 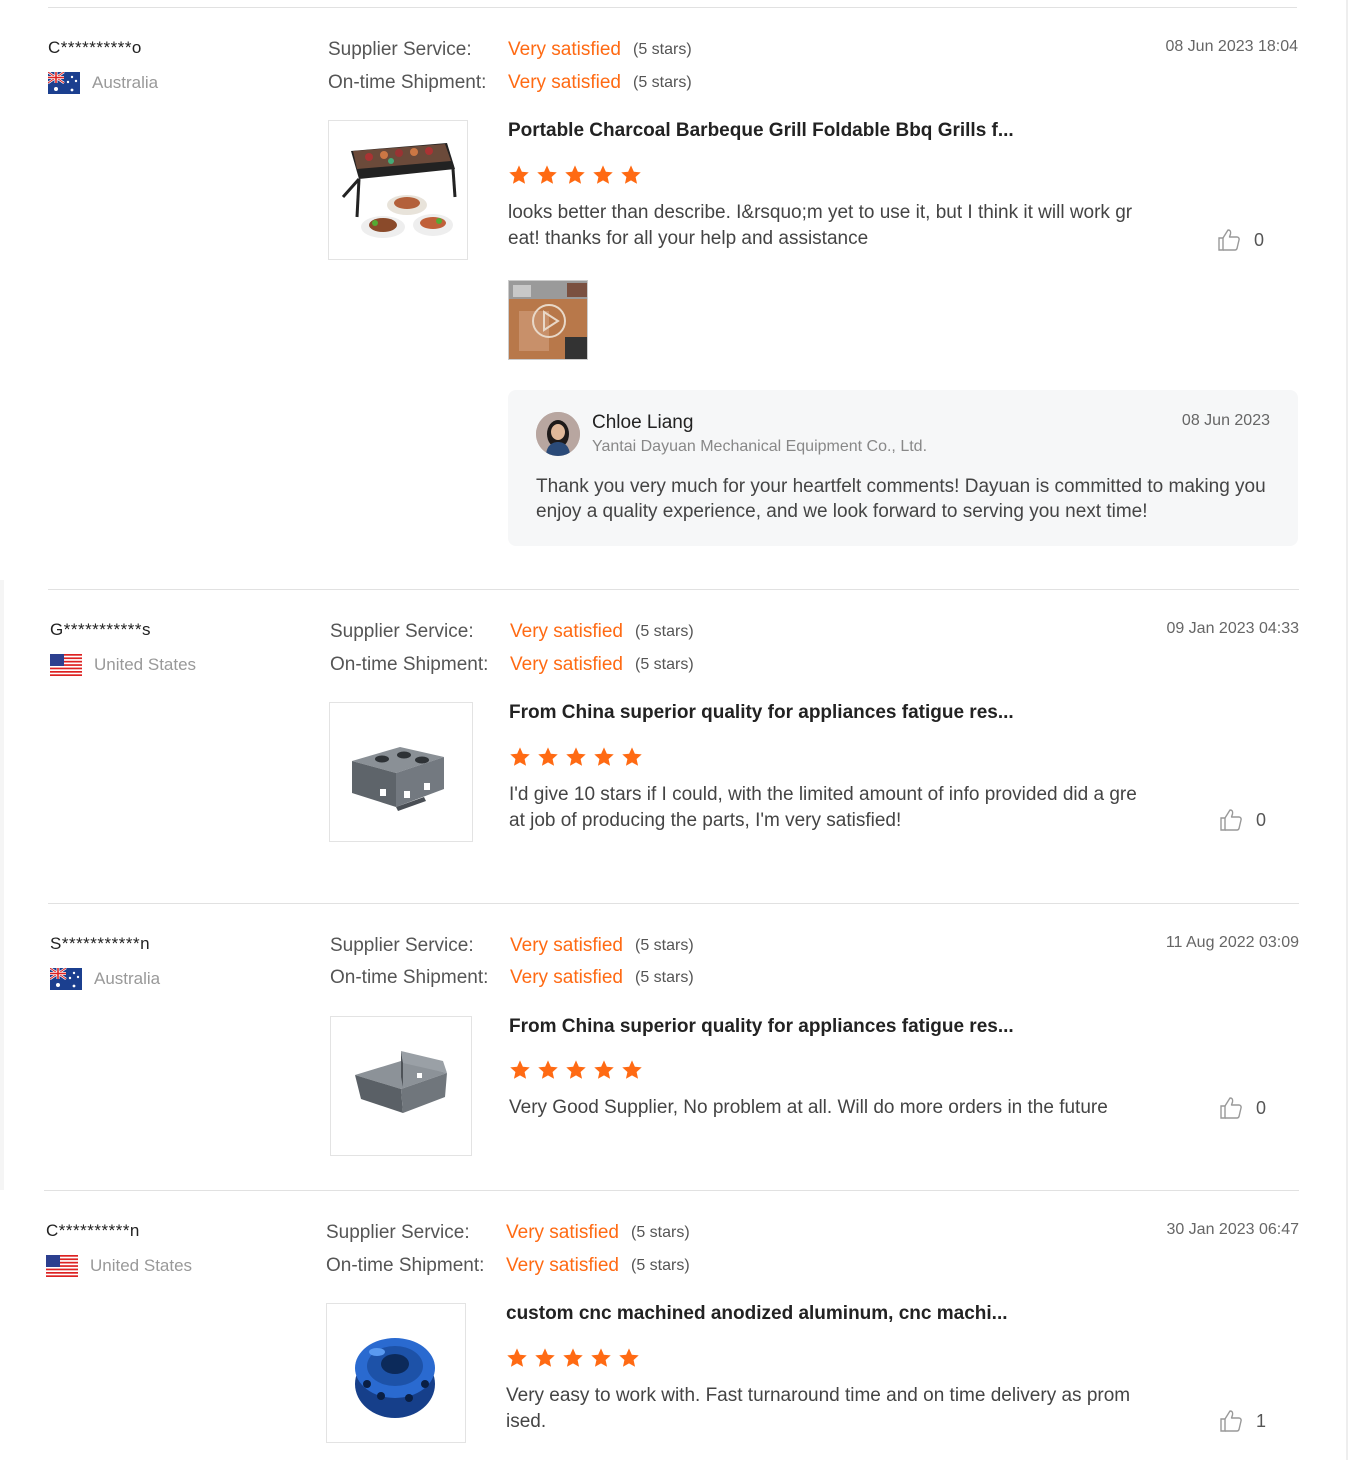 I want to click on bbq-grill-image, so click(x=398, y=190).